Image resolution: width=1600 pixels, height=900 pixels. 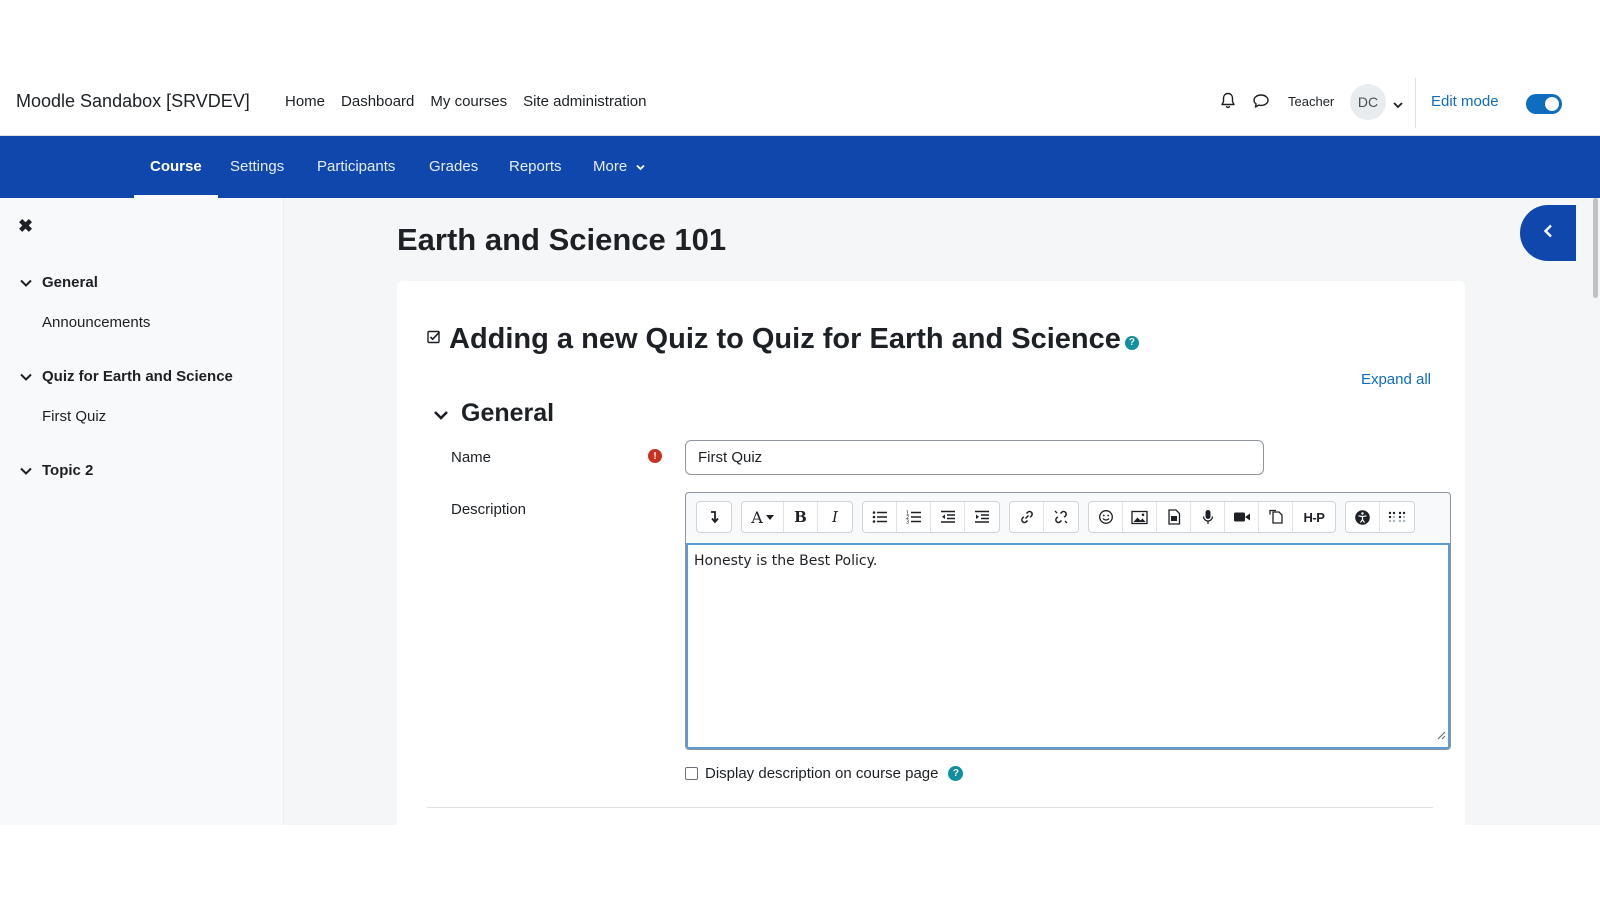 I want to click on course-index-item-first-quiz: First Quiz, so click(x=74, y=416).